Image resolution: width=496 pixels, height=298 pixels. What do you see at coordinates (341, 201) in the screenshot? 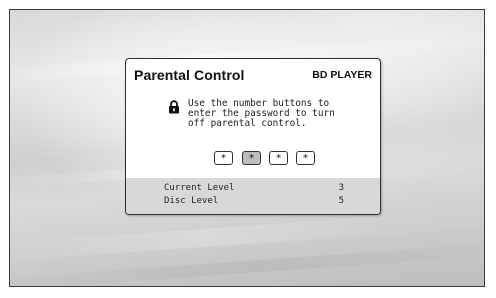
I see `disc-level-value: 5` at bounding box center [341, 201].